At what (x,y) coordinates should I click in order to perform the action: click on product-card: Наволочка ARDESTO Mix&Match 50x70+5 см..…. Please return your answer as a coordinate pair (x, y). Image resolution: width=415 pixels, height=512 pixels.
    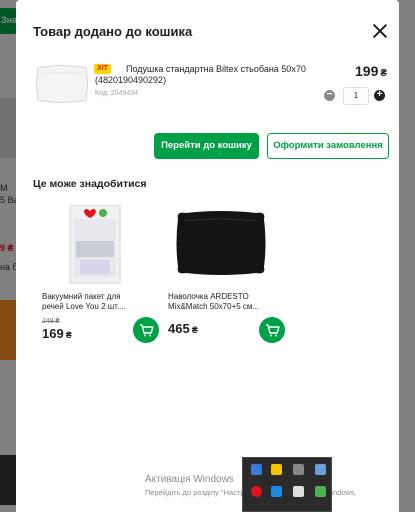
    Looking at the image, I should click on (225, 275).